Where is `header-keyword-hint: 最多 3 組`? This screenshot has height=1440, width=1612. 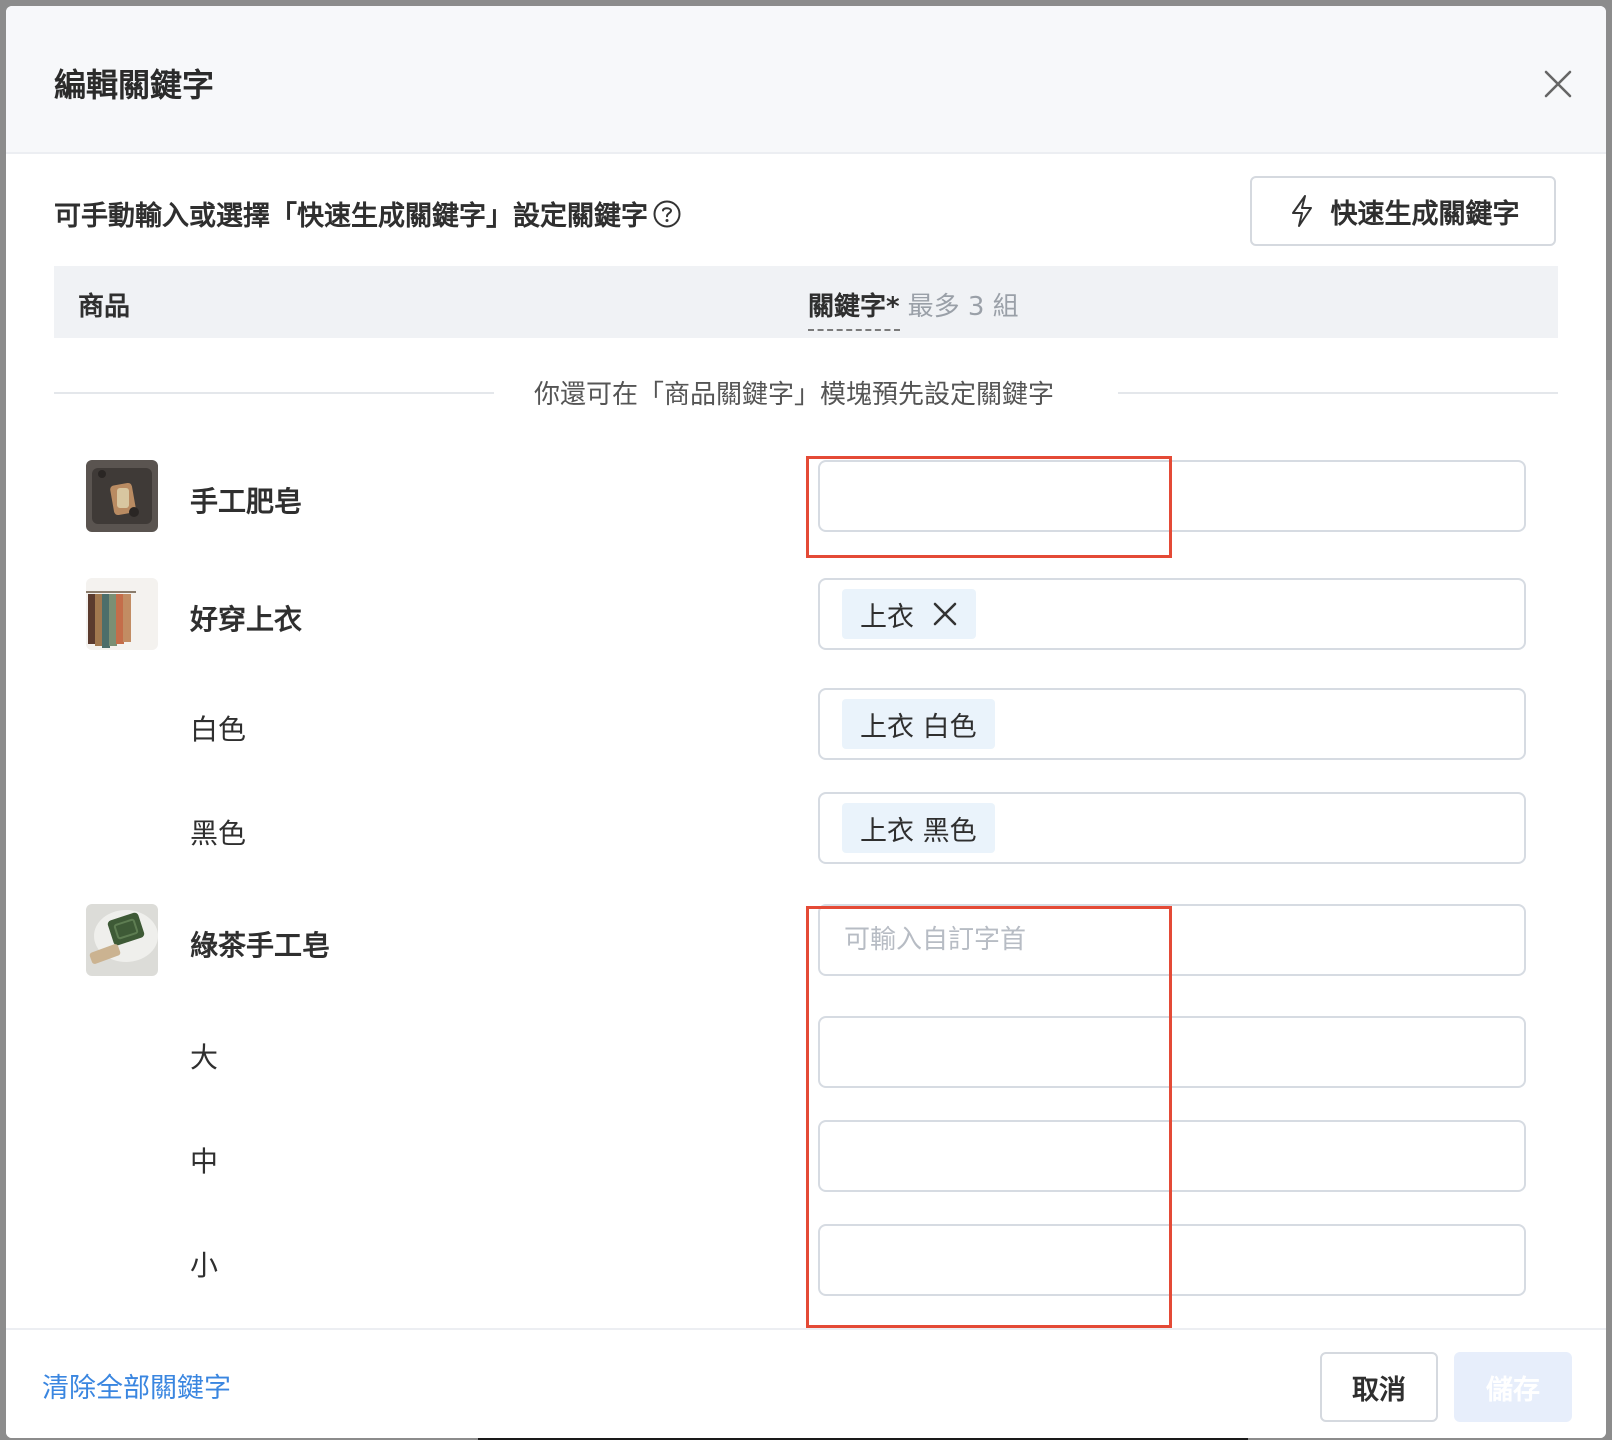
header-keyword-hint: 最多 3 組 is located at coordinates (963, 307).